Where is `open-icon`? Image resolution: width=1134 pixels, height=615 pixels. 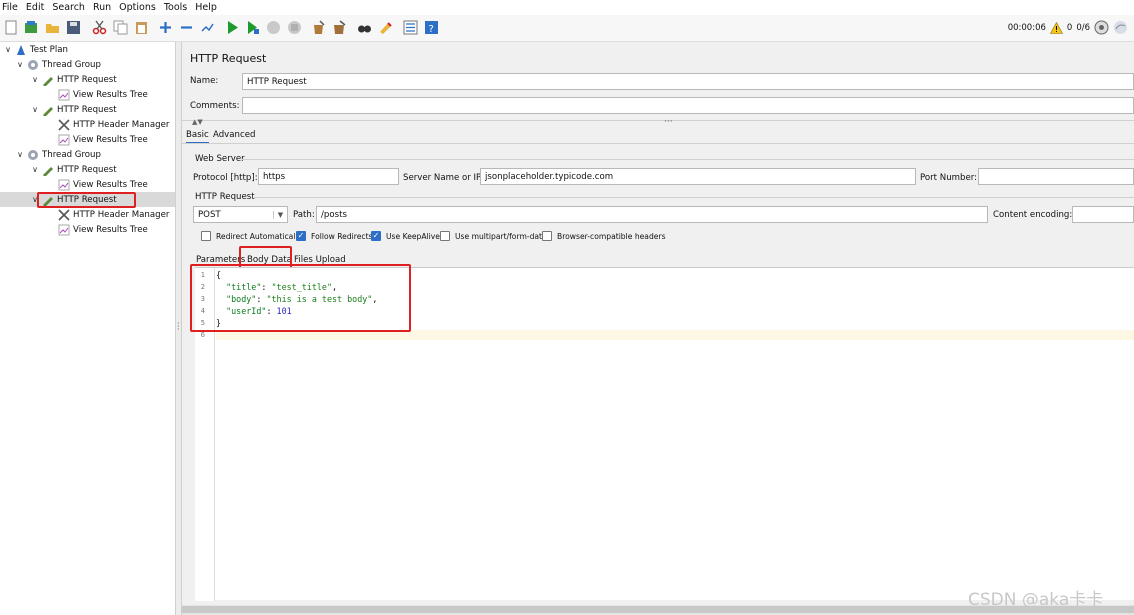 open-icon is located at coordinates (52, 27).